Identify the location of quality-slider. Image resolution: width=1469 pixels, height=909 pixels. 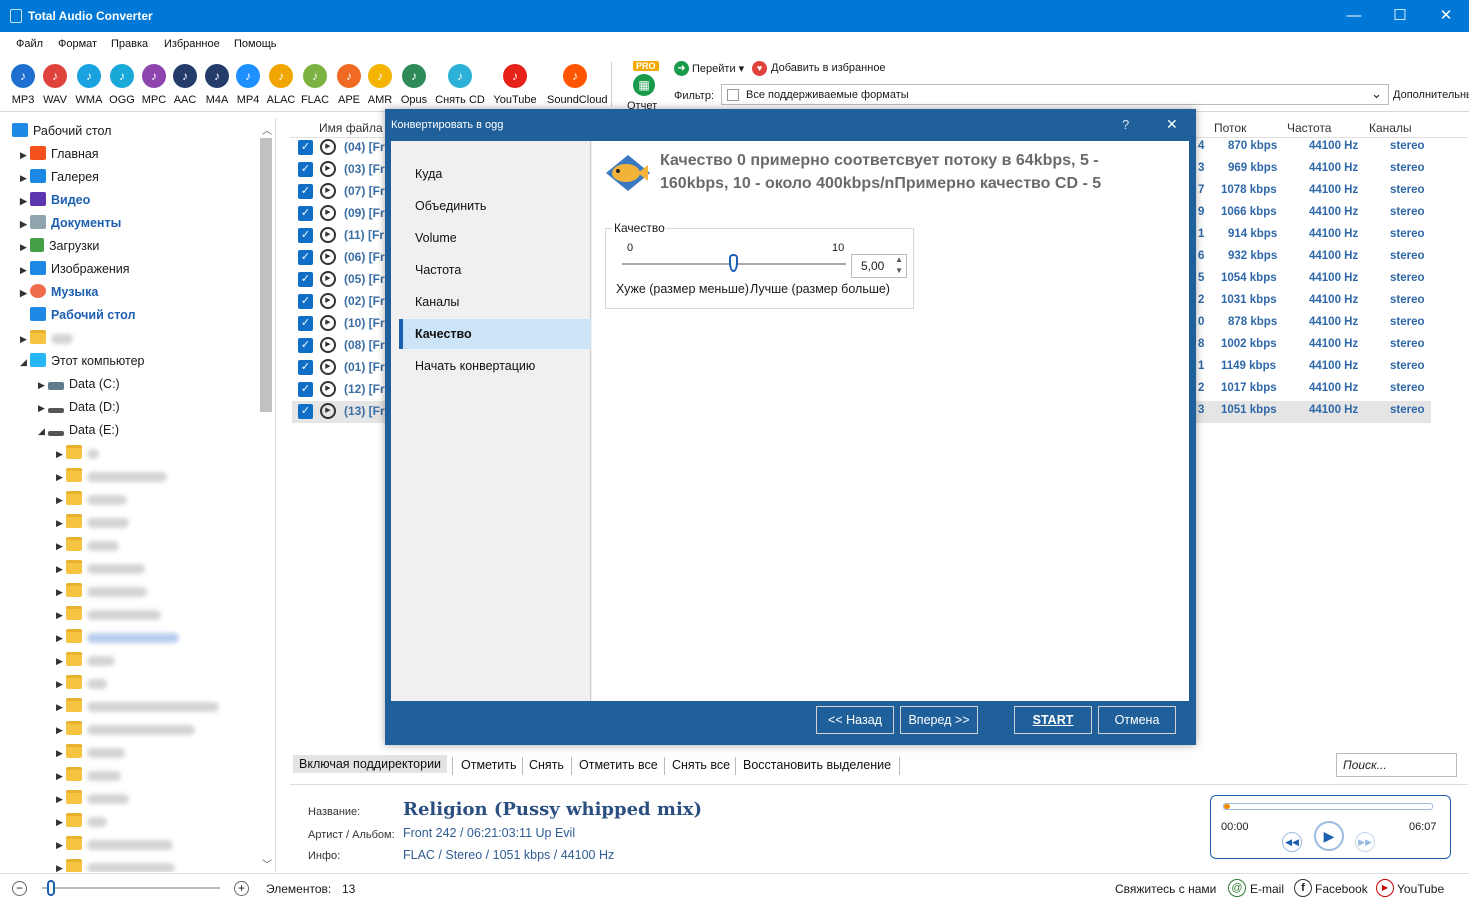
(734, 263).